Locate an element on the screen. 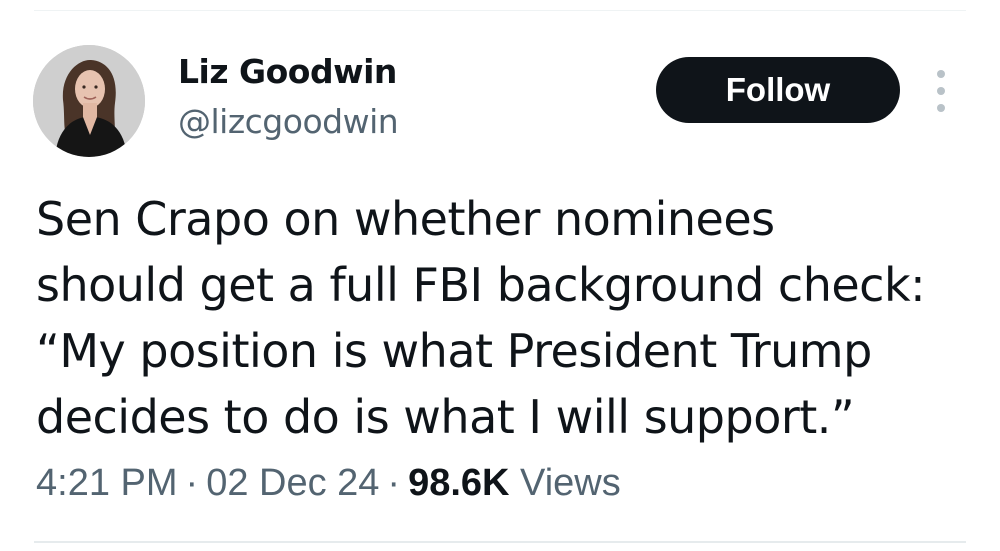 The image size is (1000, 551). author-handle: @lizcgoodwin is located at coordinates (288, 121).